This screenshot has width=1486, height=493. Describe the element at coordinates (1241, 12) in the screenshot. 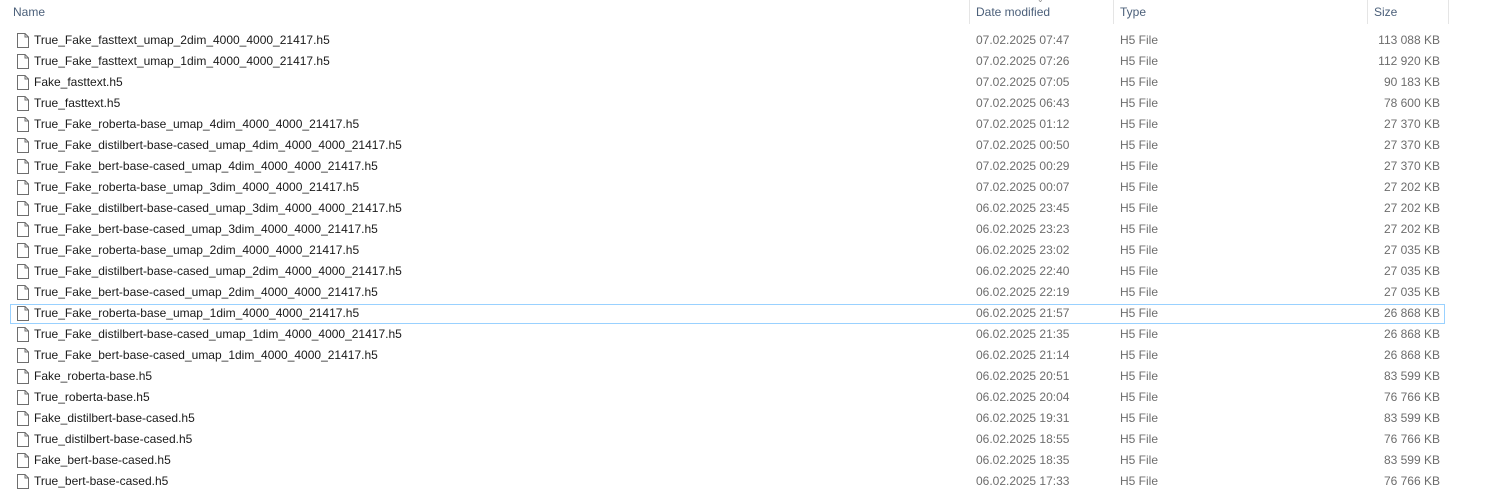

I see `column-header-type: Type` at that location.